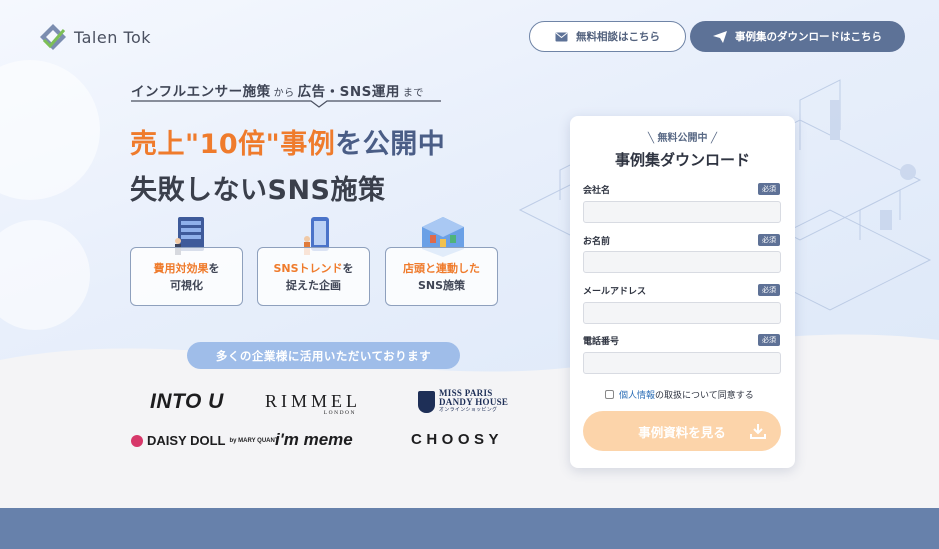 The width and height of the screenshot is (939, 549). What do you see at coordinates (441, 285) in the screenshot?
I see `feature-text: SNS施策` at bounding box center [441, 285].